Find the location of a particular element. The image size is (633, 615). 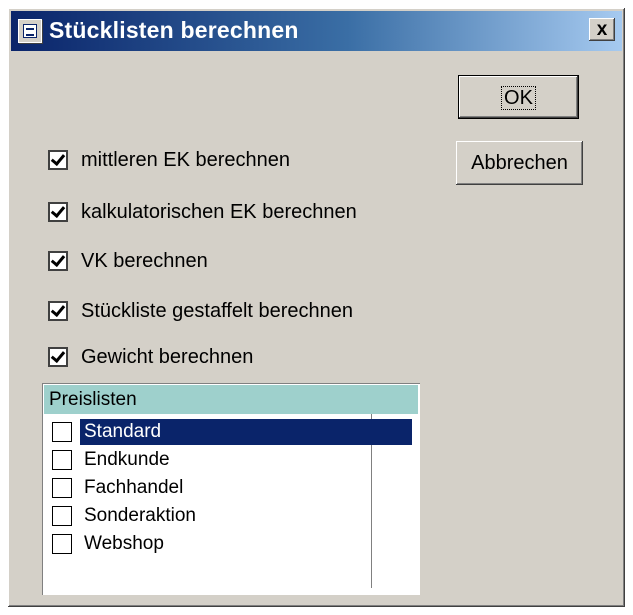

cancel-button-label: Abbrechen is located at coordinates (519, 163).